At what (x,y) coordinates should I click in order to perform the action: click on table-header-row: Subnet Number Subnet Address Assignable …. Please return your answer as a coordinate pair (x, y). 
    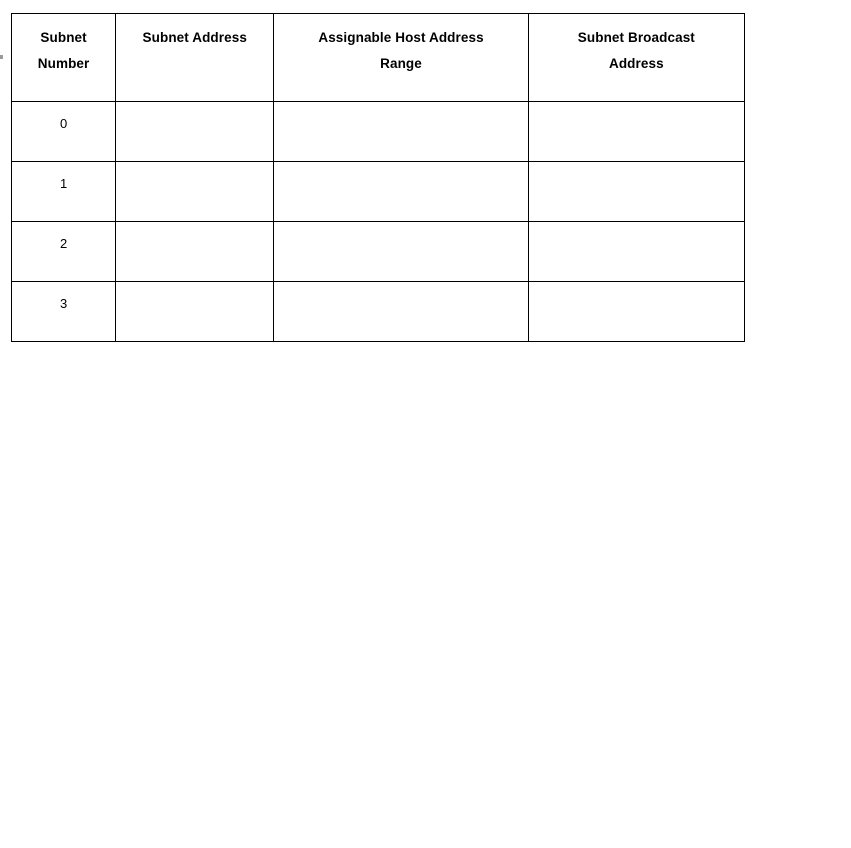
    Looking at the image, I should click on (378, 57).